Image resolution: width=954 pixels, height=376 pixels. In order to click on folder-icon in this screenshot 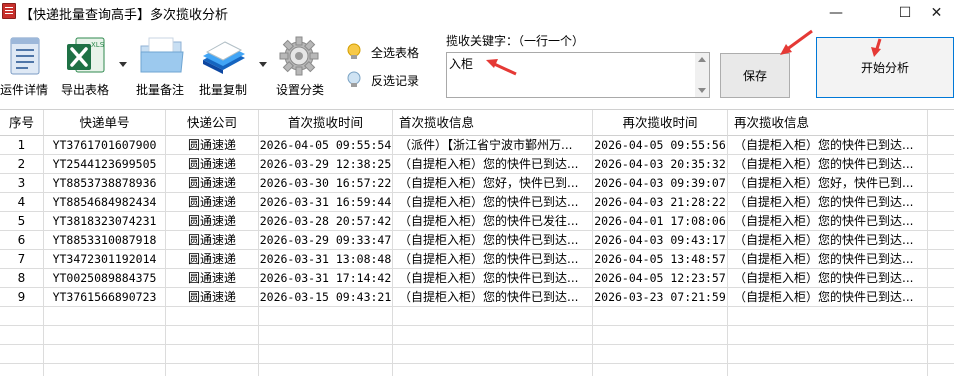, I will do `click(162, 56)`.